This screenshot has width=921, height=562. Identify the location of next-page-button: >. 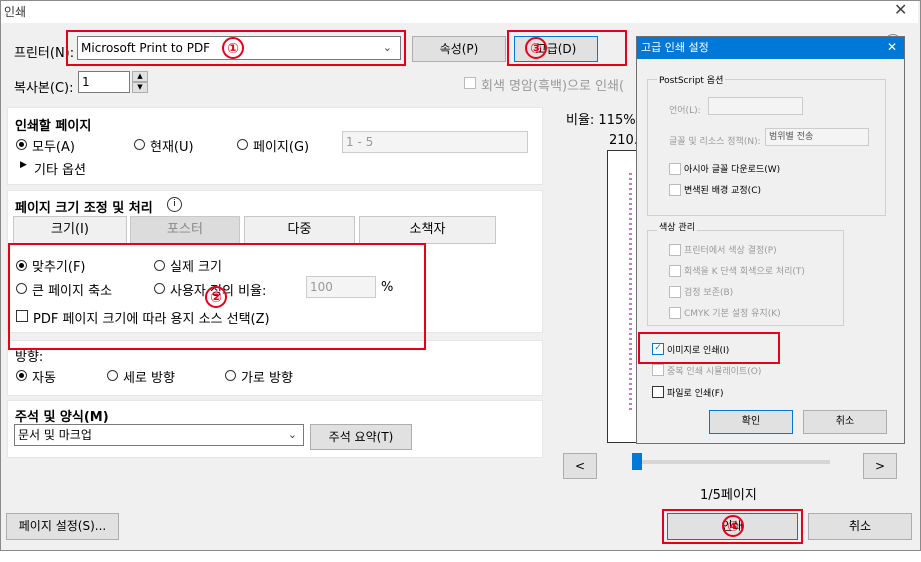
(880, 466).